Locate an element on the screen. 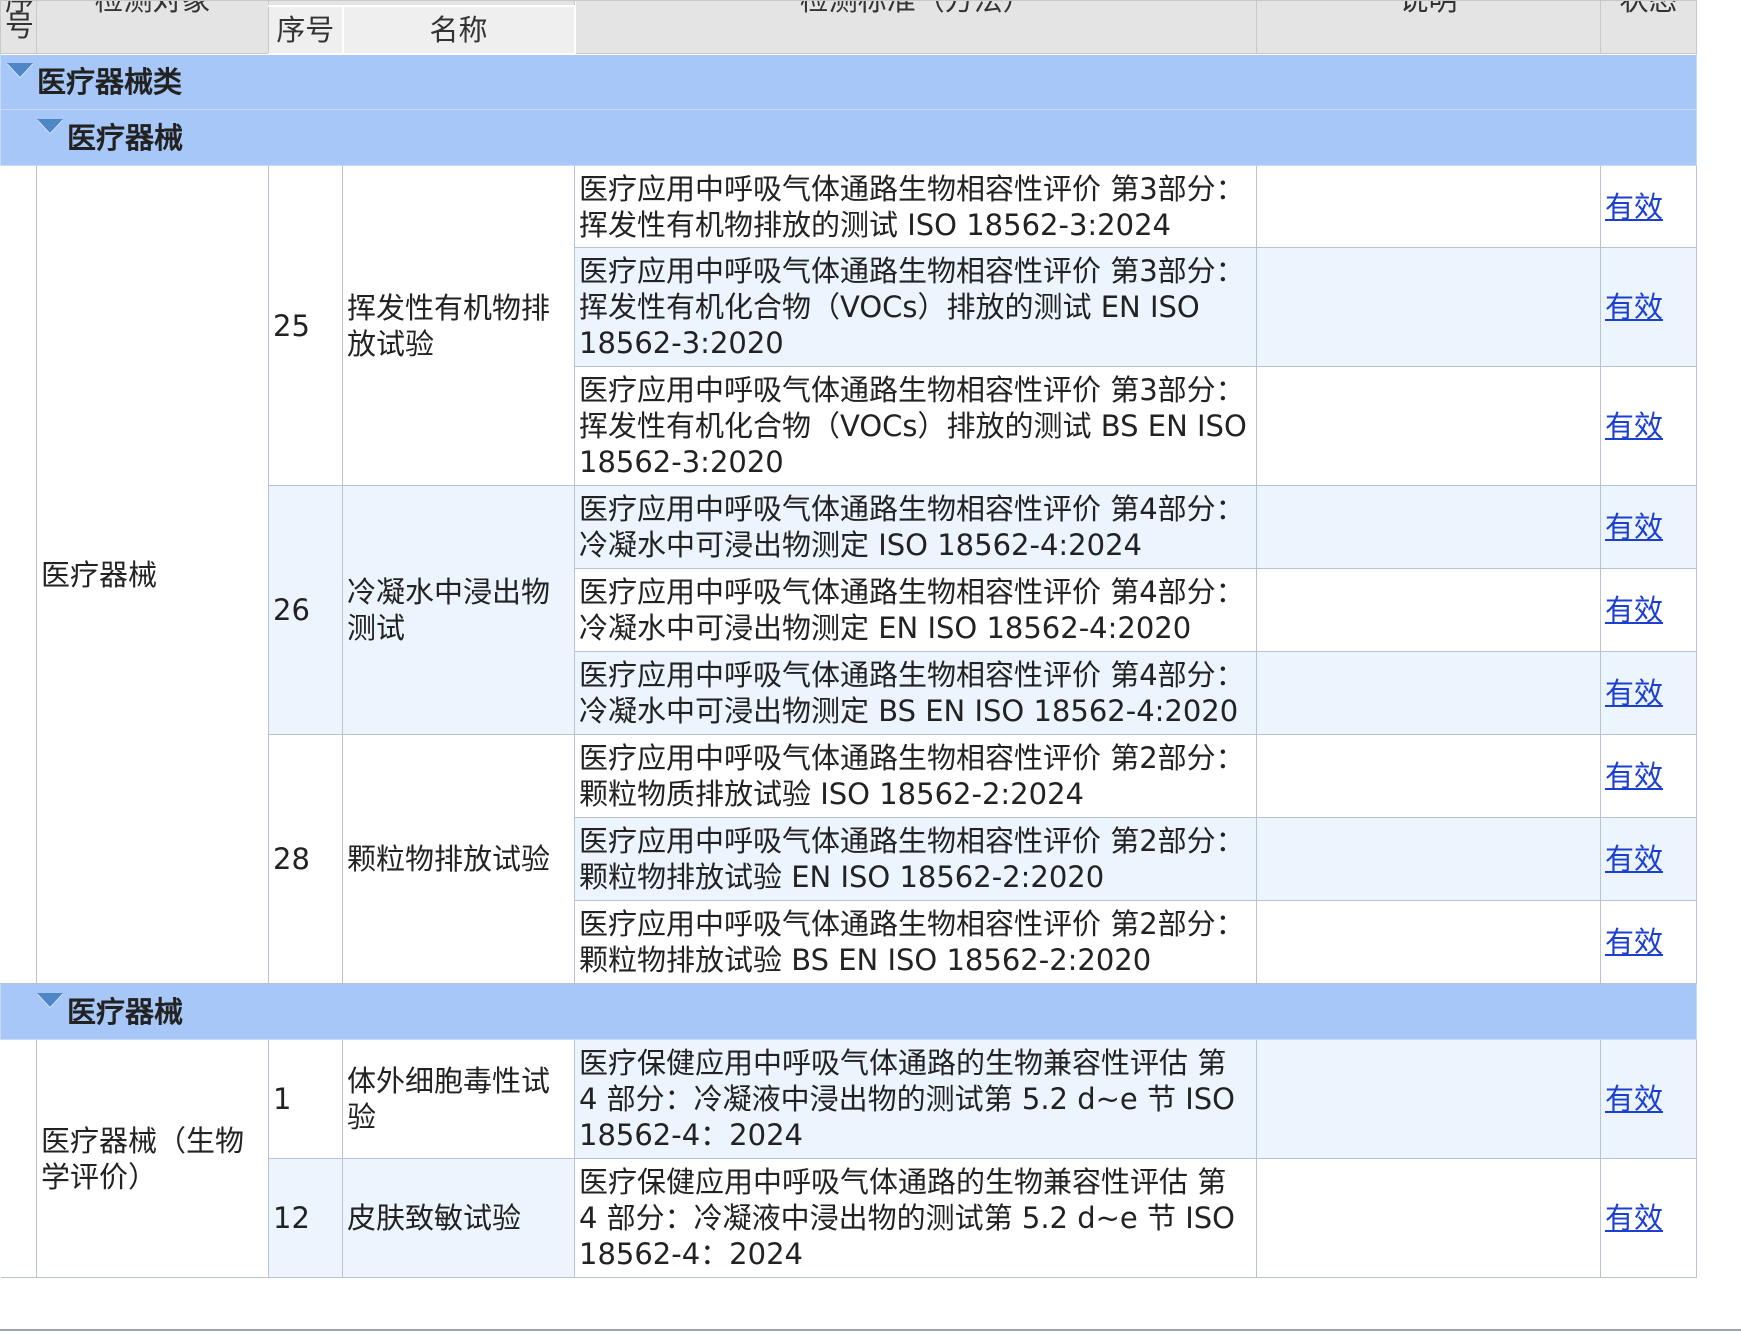  header-sub-no: 序号 is located at coordinates (306, 29).